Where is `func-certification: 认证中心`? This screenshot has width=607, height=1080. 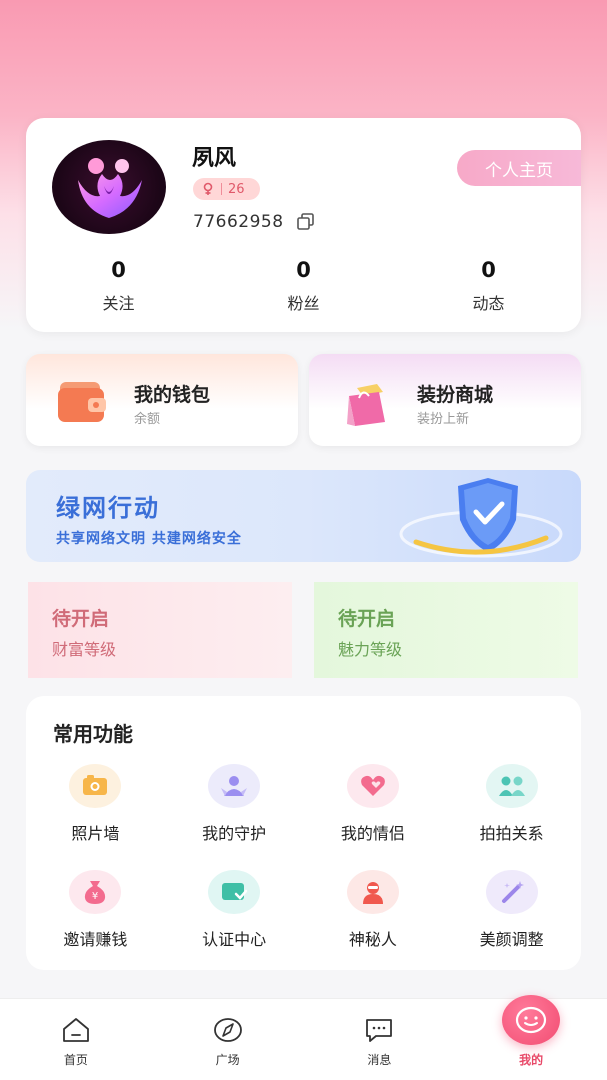
func-certification: 认证中心 is located at coordinates (234, 910).